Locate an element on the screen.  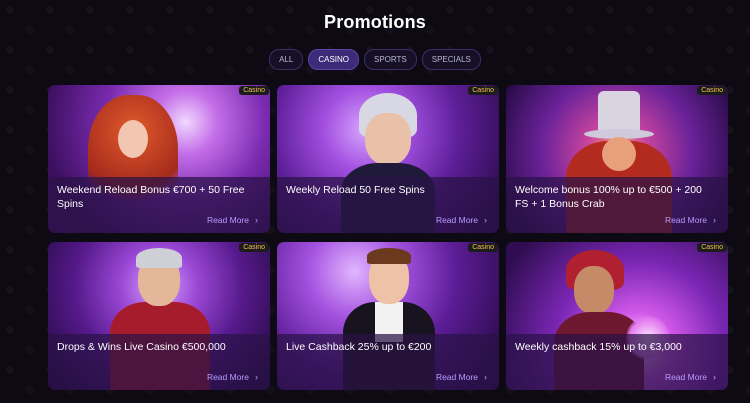
filter-tabs: ALL CASINO SPORTS SPECIALS is located at coordinates (375, 59).